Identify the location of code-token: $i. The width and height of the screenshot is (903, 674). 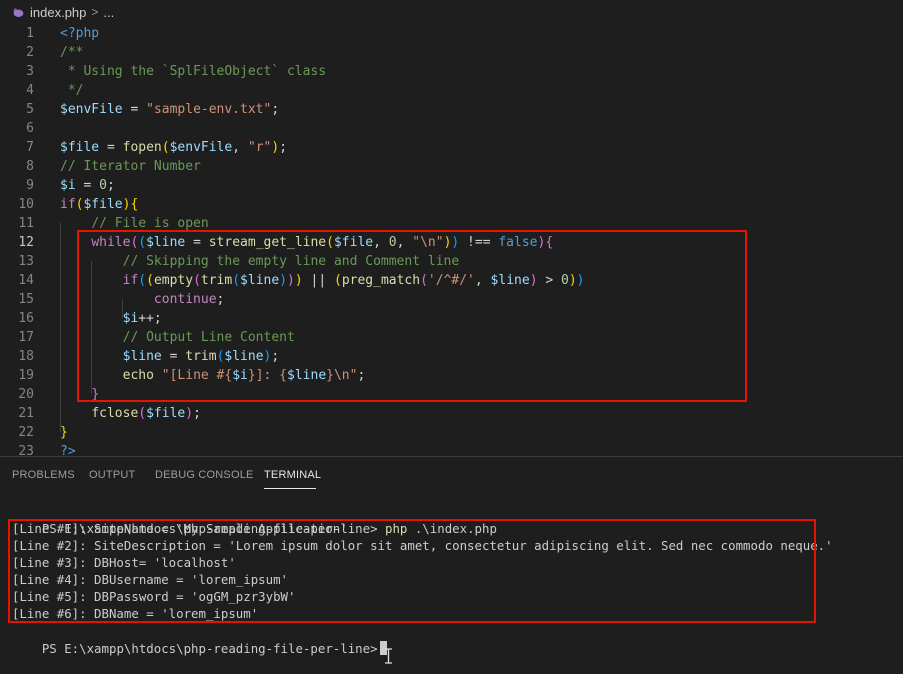
(68, 185).